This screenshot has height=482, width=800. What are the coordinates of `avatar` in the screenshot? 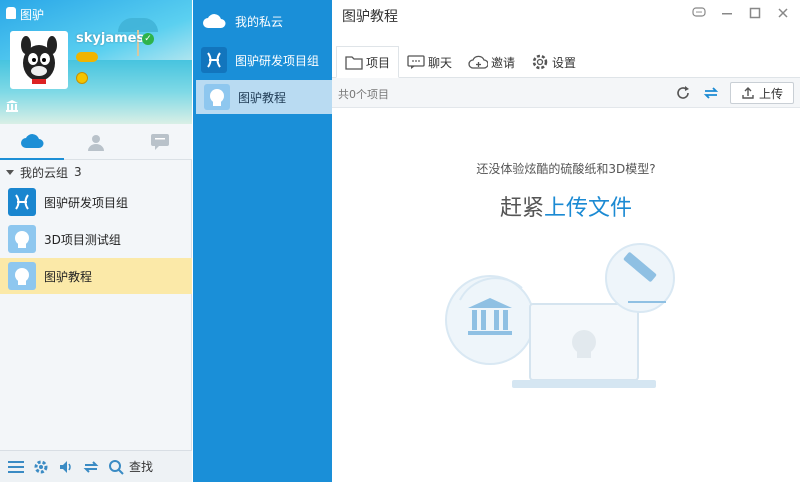 It's located at (39, 60).